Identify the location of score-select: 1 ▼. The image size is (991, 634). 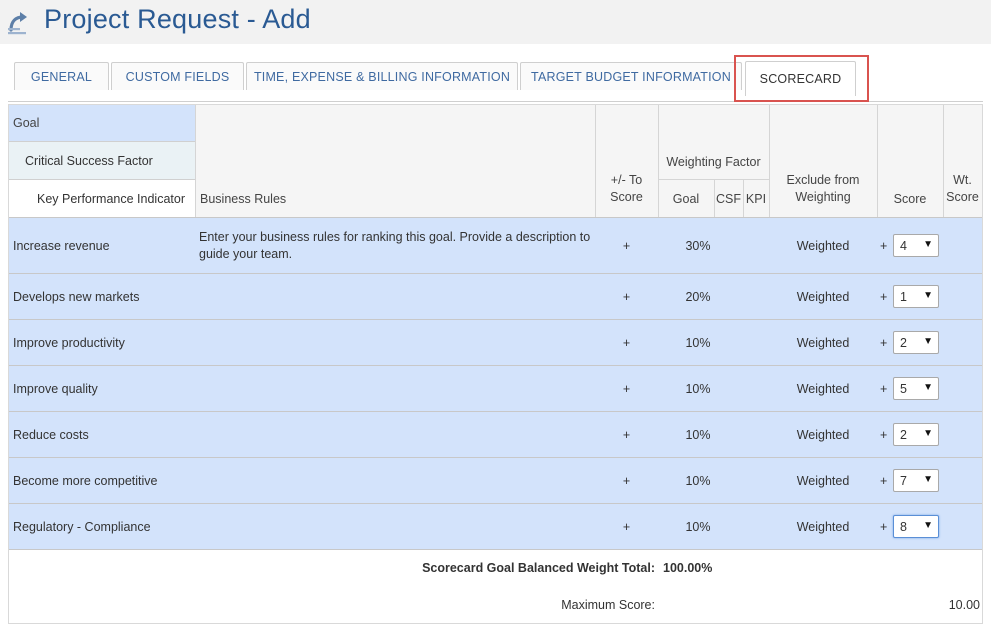
(916, 296).